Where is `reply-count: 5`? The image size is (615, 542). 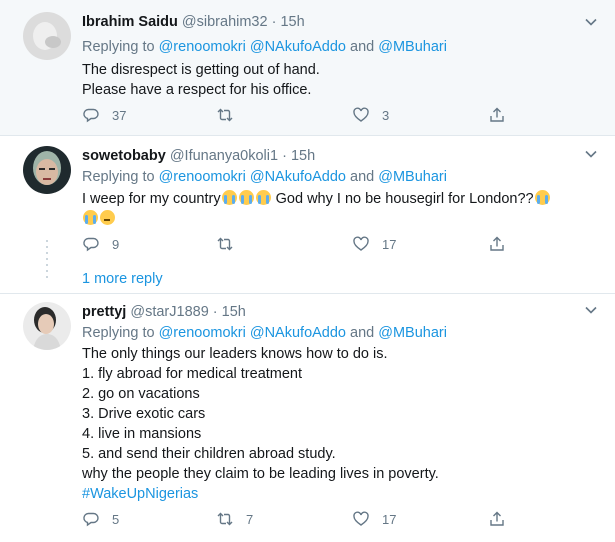
reply-count: 5 is located at coordinates (116, 519).